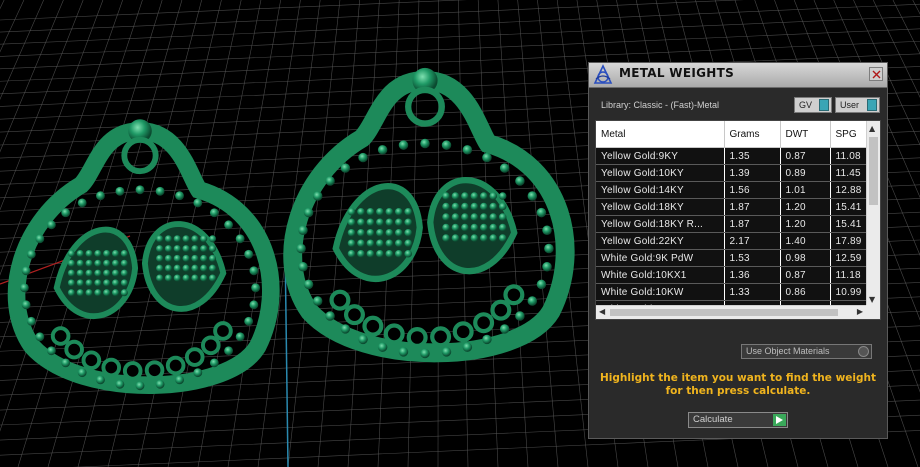 This screenshot has height=467, width=920. What do you see at coordinates (848, 190) in the screenshot?
I see `table-cell: 12.88` at bounding box center [848, 190].